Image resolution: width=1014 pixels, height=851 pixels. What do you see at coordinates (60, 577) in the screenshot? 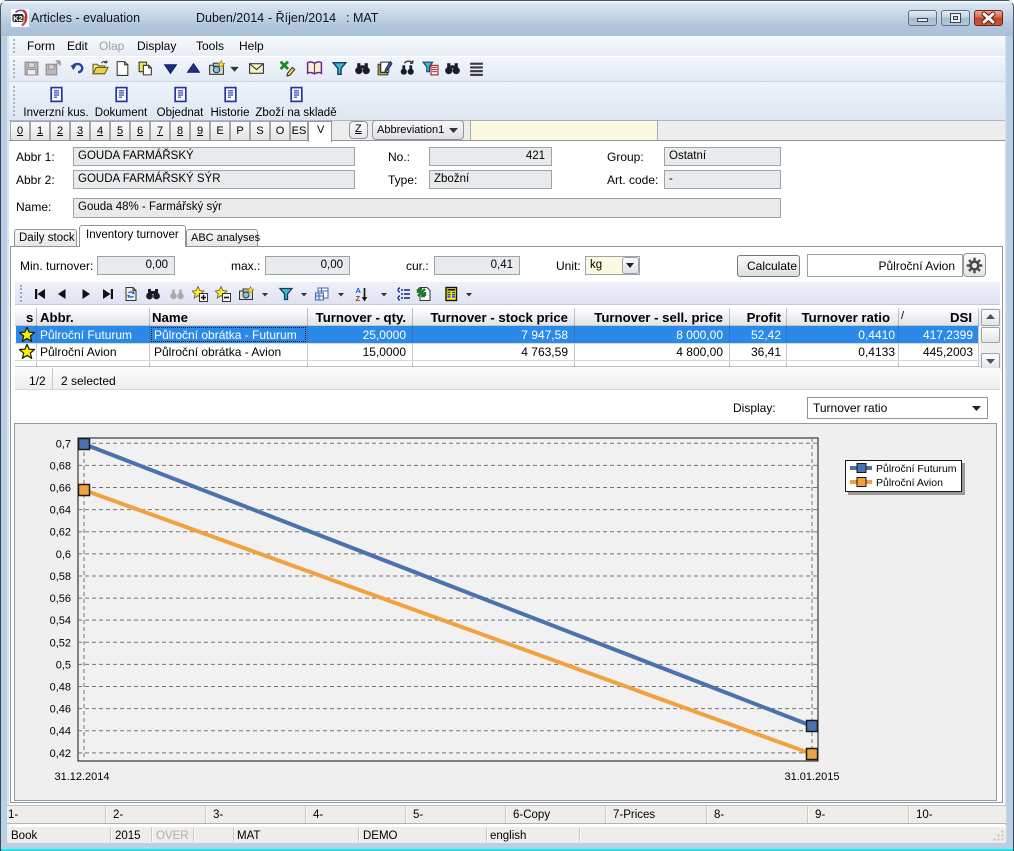
I see `svg-text: 0,58` at bounding box center [60, 577].